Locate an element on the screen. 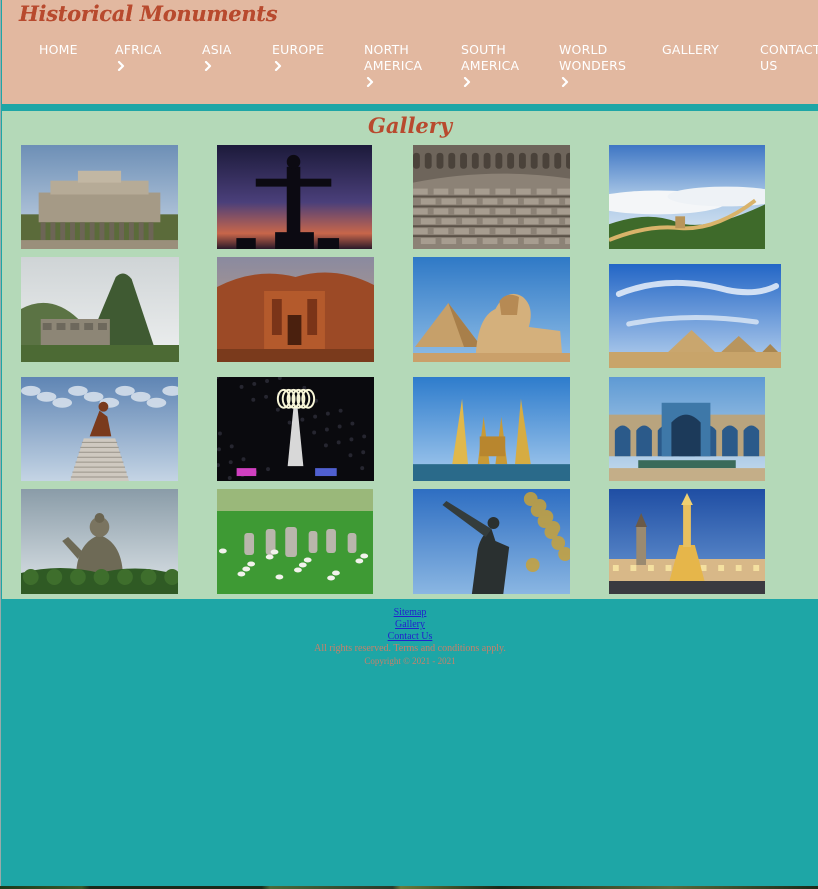 This screenshot has height=889, width=818. nav-item-north-america: NORTH AMERICA is located at coordinates (393, 66).